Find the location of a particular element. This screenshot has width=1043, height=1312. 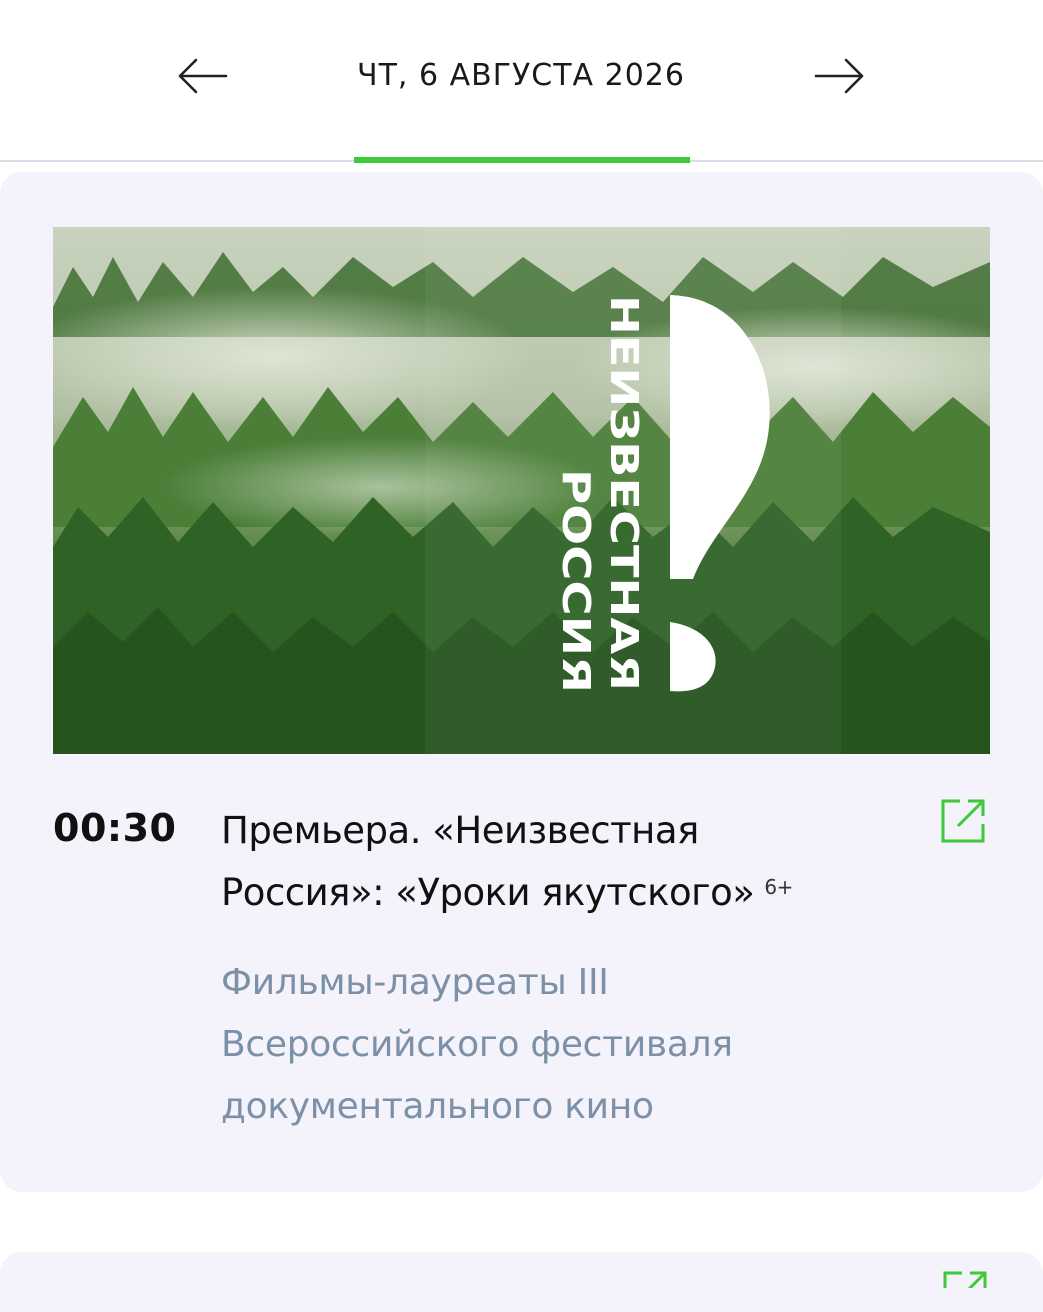

open-program-button is located at coordinates (963, 821).